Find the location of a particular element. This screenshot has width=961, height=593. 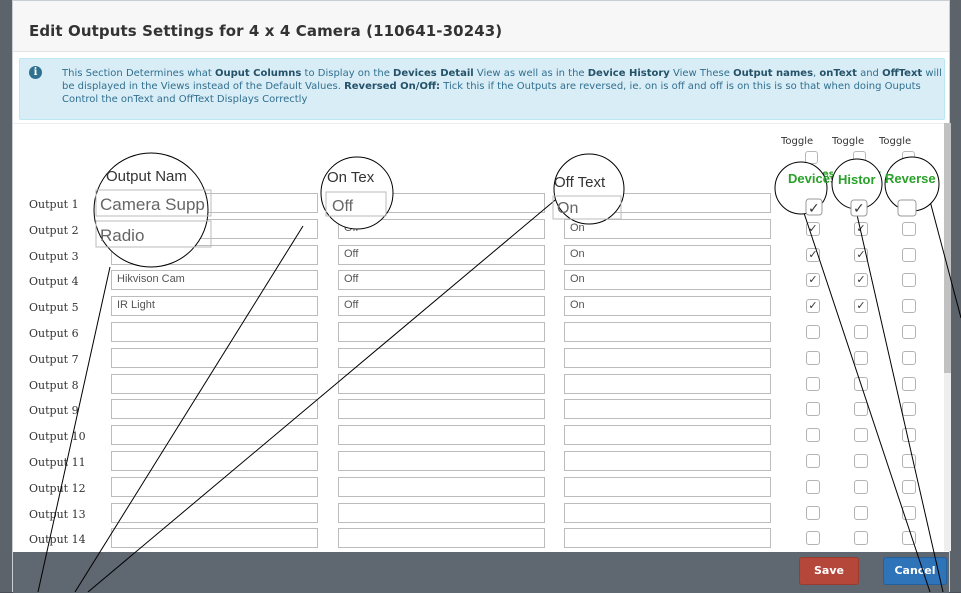

alert-text-segment: View as well as in the is located at coordinates (530, 73).